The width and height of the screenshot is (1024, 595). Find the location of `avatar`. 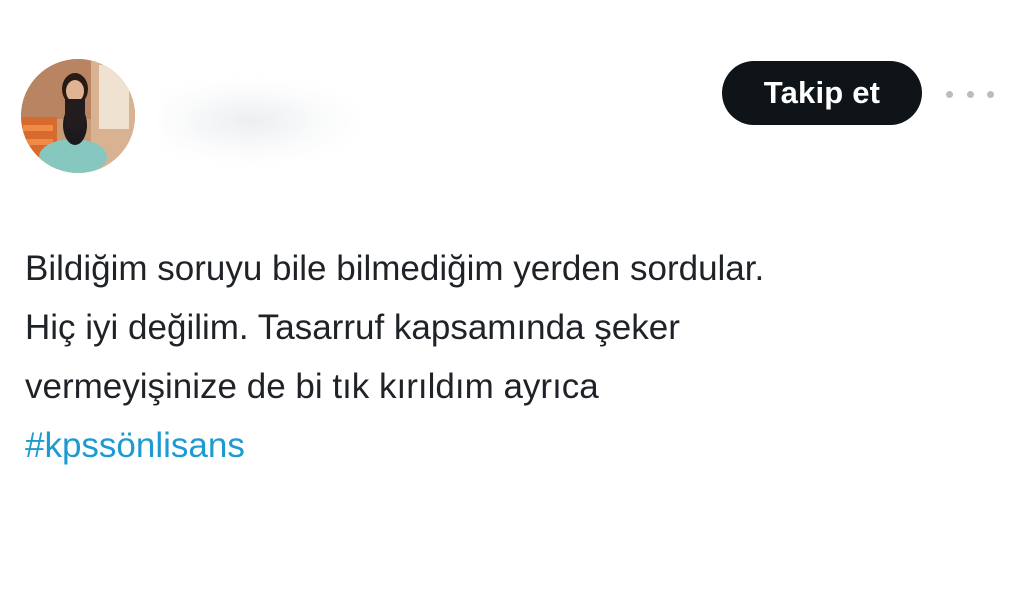

avatar is located at coordinates (78, 116).